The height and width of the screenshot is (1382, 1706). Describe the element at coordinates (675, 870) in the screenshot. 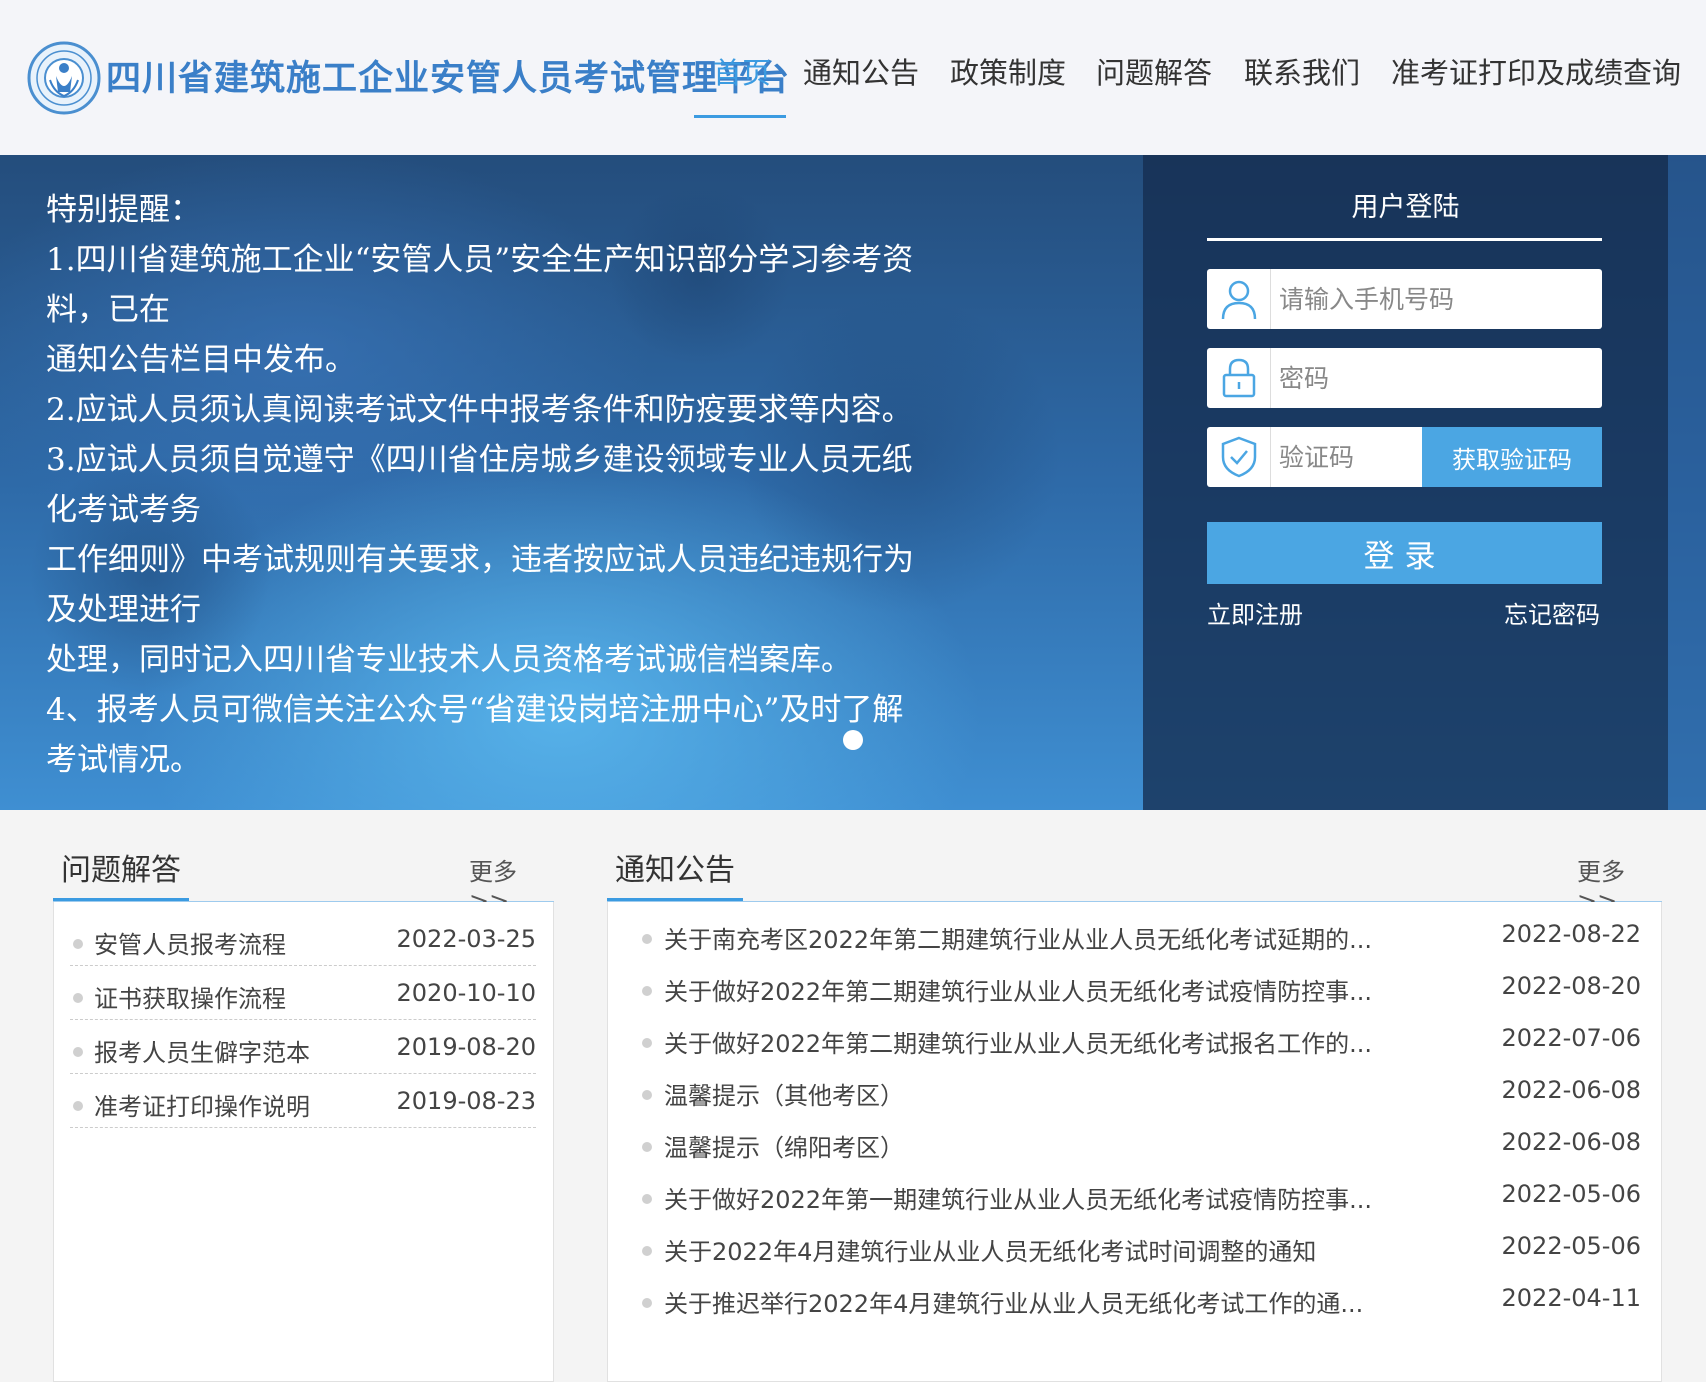

I see `news-title: 通知公告` at that location.